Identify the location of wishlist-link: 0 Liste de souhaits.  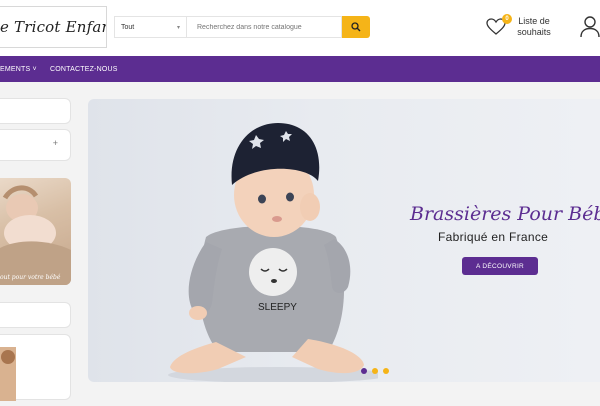
(521, 28).